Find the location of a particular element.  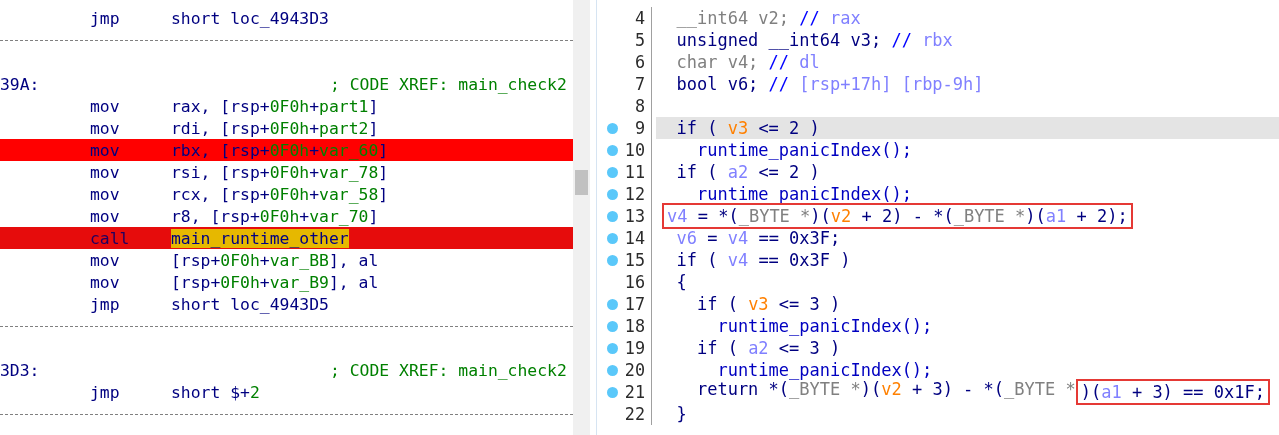

scroll-thumb is located at coordinates (581, 182).